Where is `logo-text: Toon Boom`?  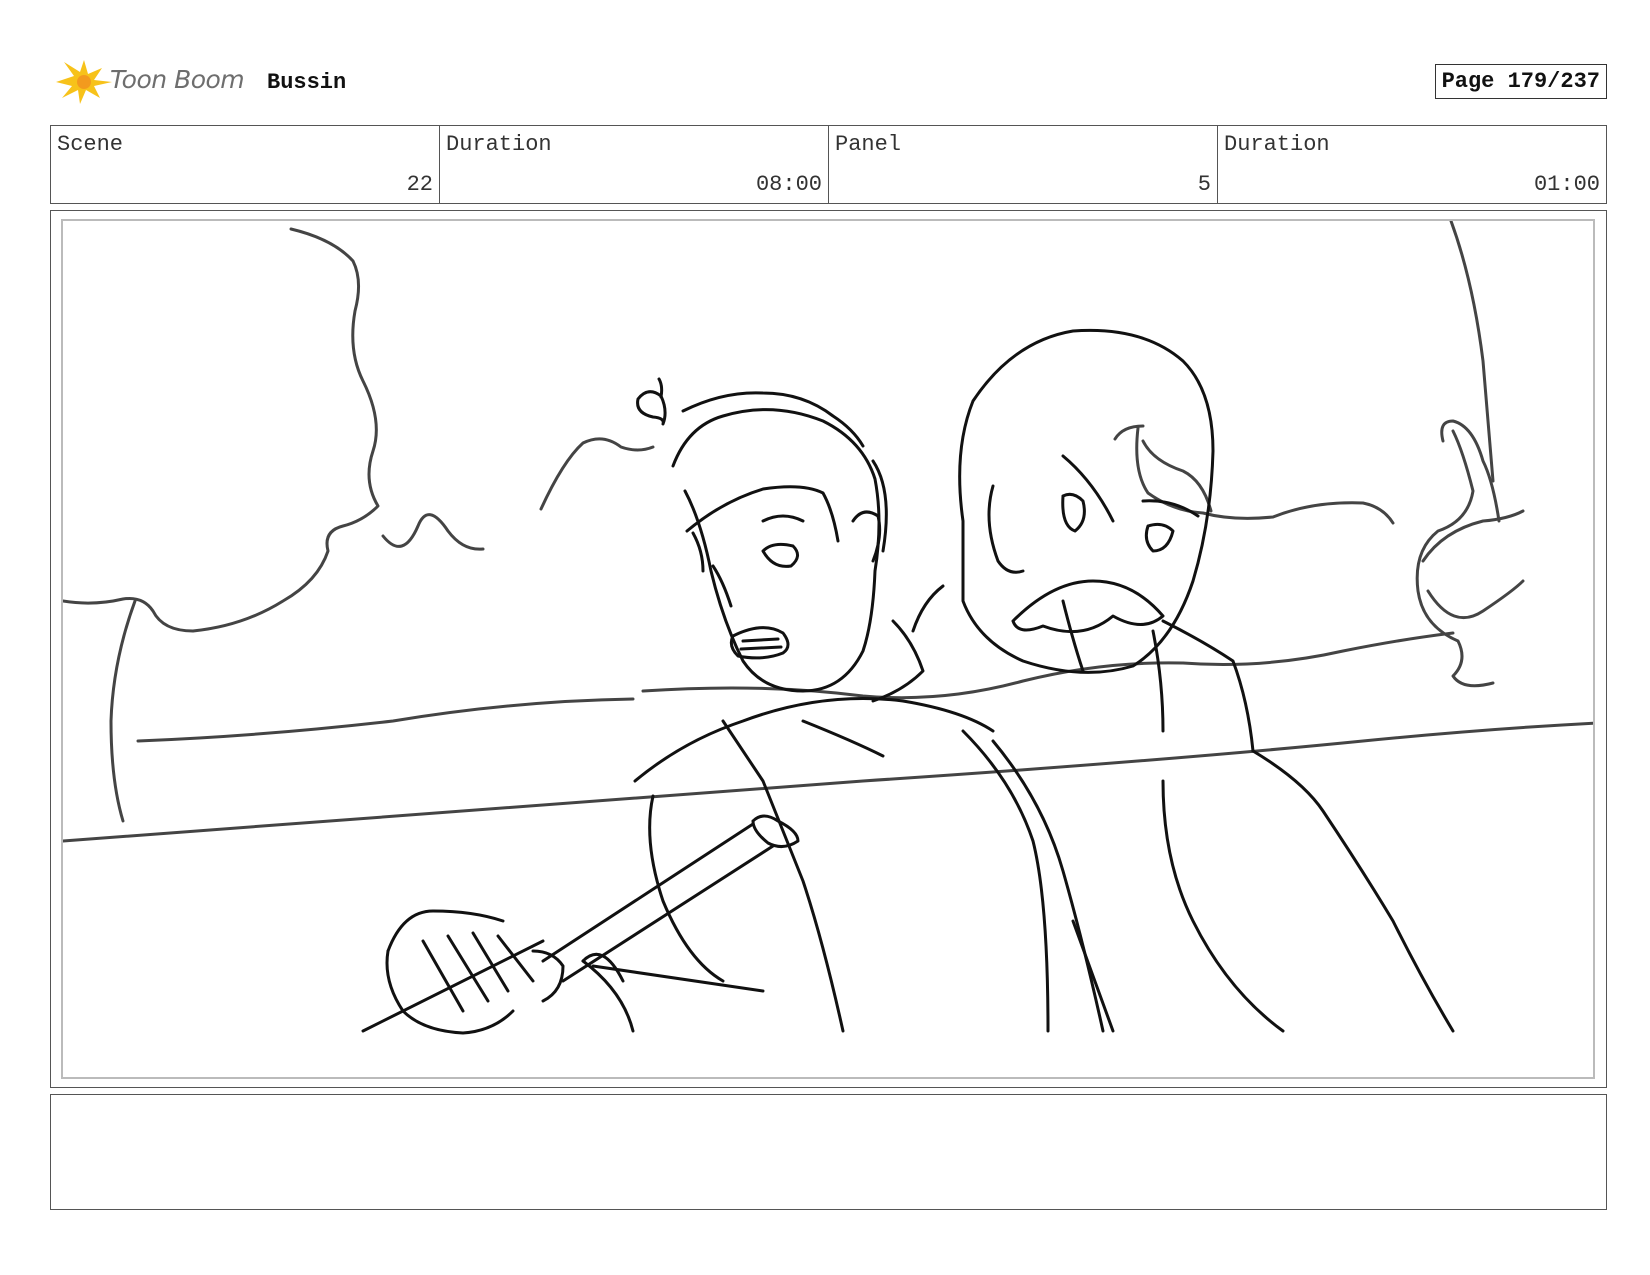 logo-text: Toon Boom is located at coordinates (177, 79).